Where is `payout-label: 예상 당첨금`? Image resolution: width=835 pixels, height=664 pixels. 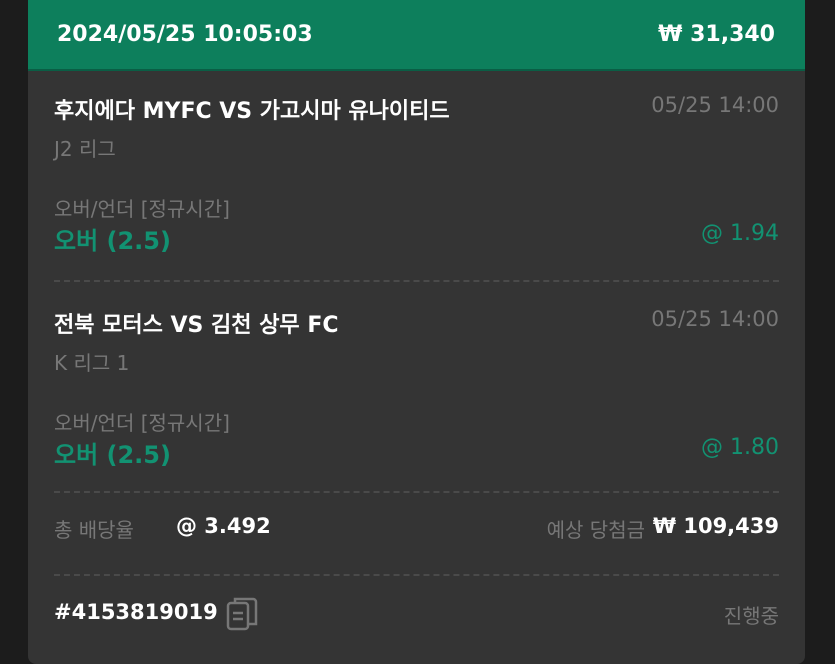
payout-label: 예상 당첨금 is located at coordinates (595, 530).